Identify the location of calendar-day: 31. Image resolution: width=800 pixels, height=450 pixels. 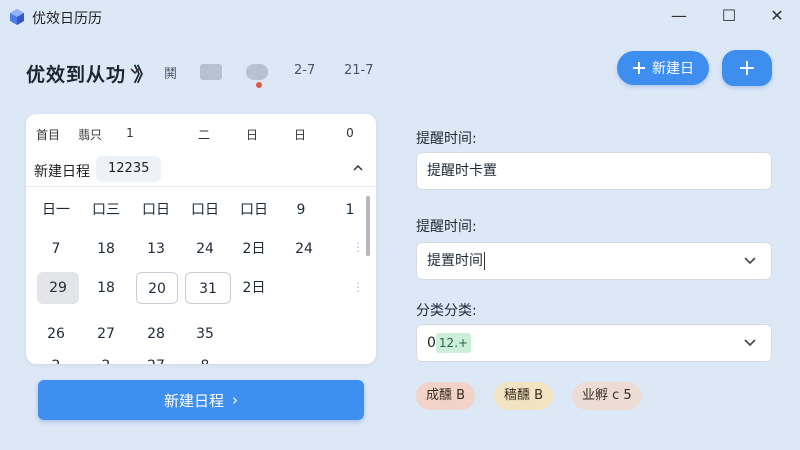
(208, 288).